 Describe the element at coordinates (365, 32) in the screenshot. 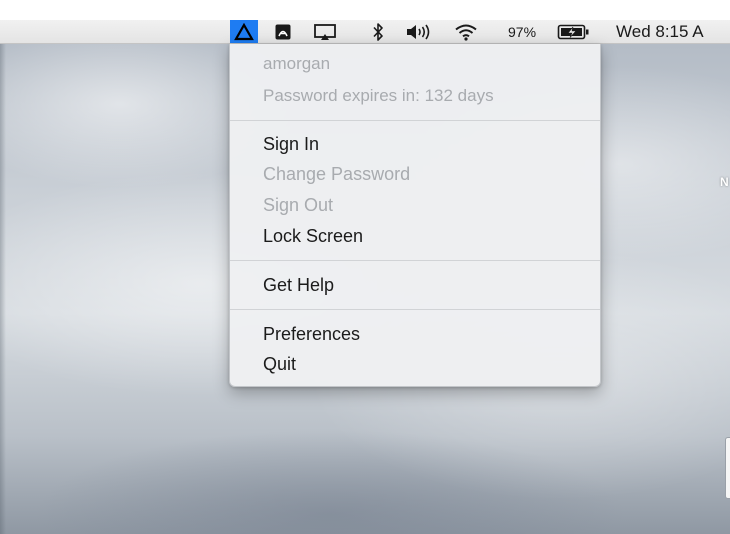

I see `menu-bar: 97% Wed 8:15 A` at that location.